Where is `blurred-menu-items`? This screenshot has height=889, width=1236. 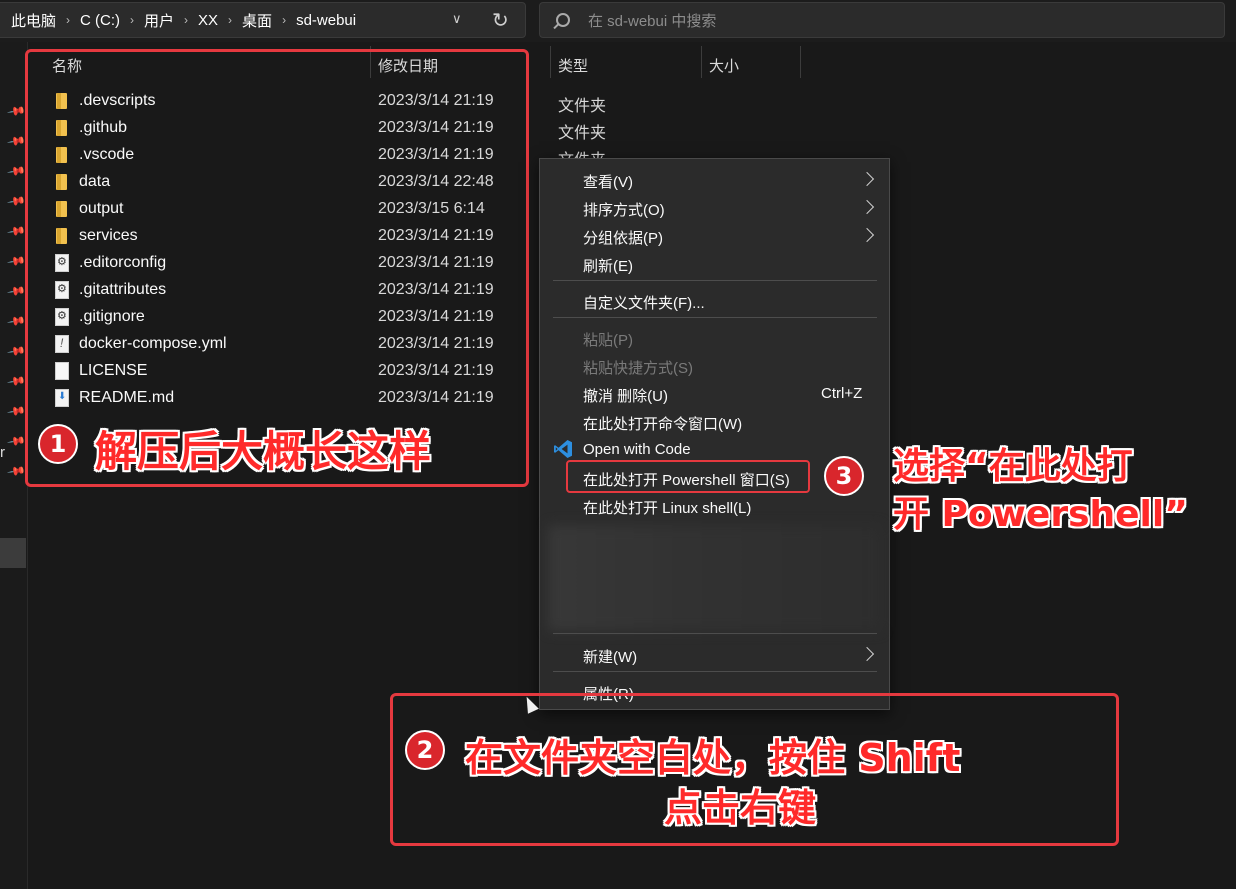 blurred-menu-items is located at coordinates (715, 578).